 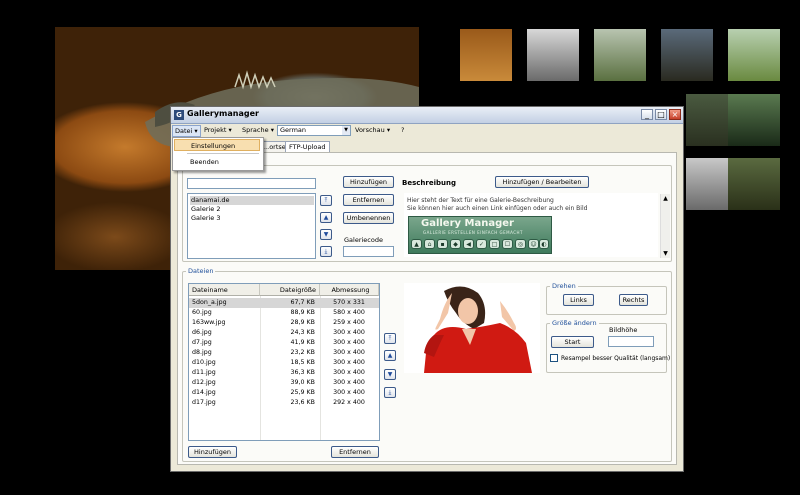 What do you see at coordinates (302, 312) in the screenshot?
I see `filesize-cell: 88,9 KB` at bounding box center [302, 312].